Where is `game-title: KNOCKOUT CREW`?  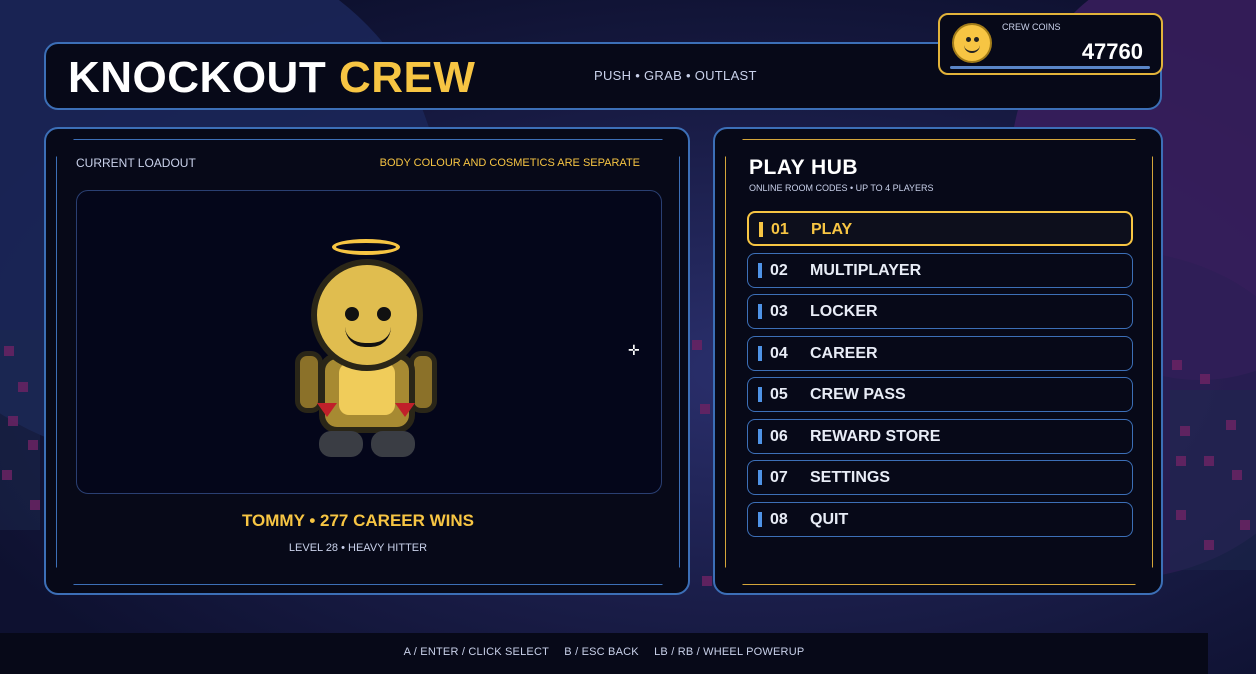
game-title: KNOCKOUT CREW is located at coordinates (271, 78).